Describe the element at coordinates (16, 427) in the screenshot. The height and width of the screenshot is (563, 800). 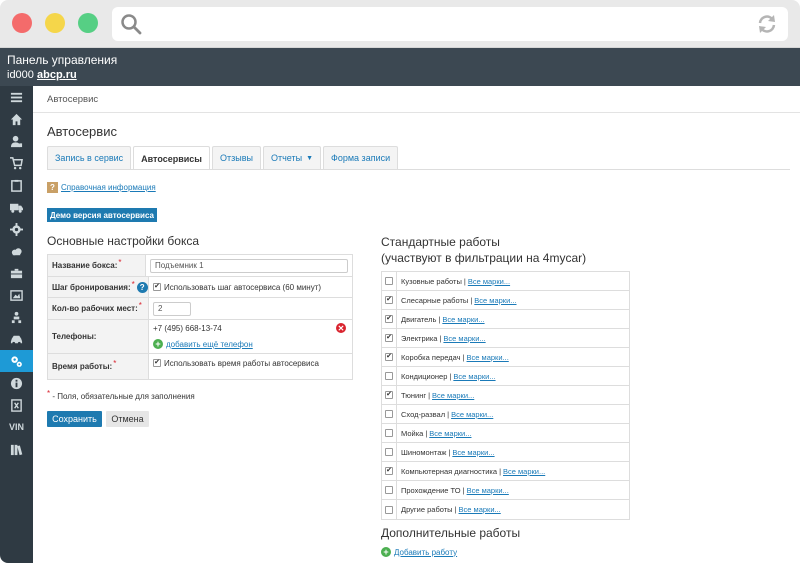
I see `vin-link: VIN` at that location.